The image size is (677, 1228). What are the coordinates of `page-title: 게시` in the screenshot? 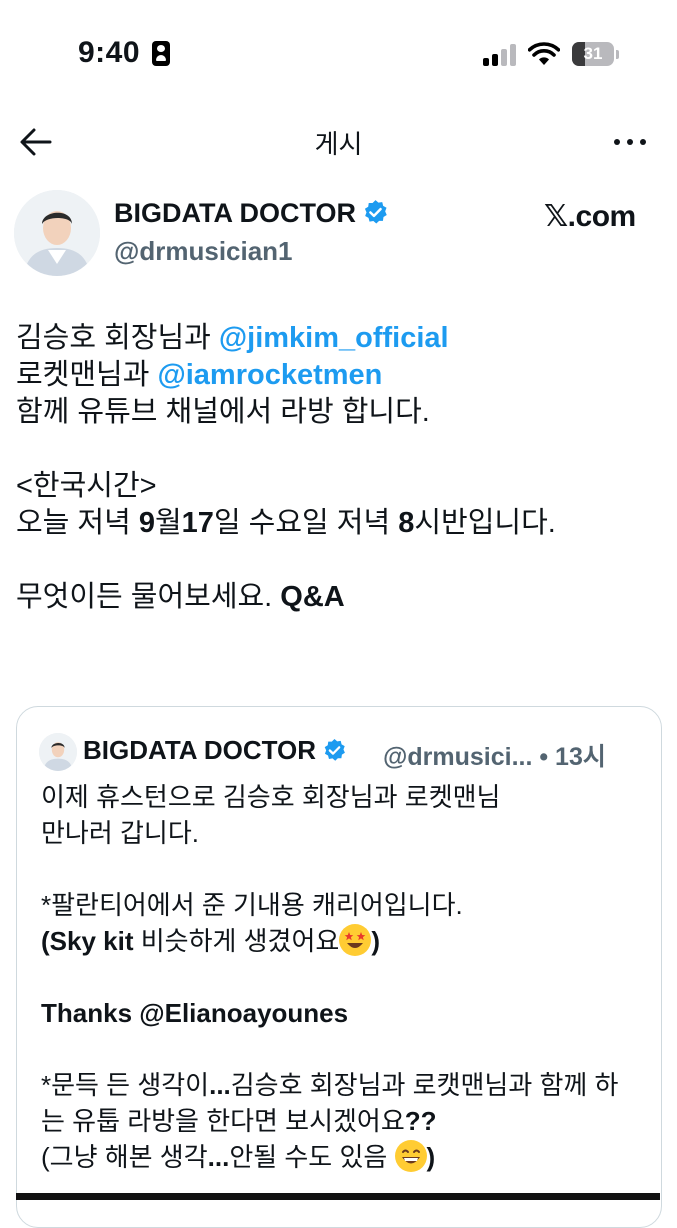 It's located at (338, 144).